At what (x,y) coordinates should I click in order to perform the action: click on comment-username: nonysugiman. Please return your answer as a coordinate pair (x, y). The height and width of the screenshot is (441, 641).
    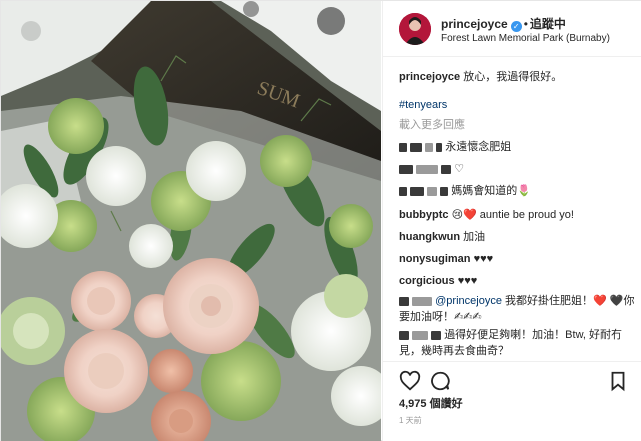
    Looking at the image, I should click on (435, 259).